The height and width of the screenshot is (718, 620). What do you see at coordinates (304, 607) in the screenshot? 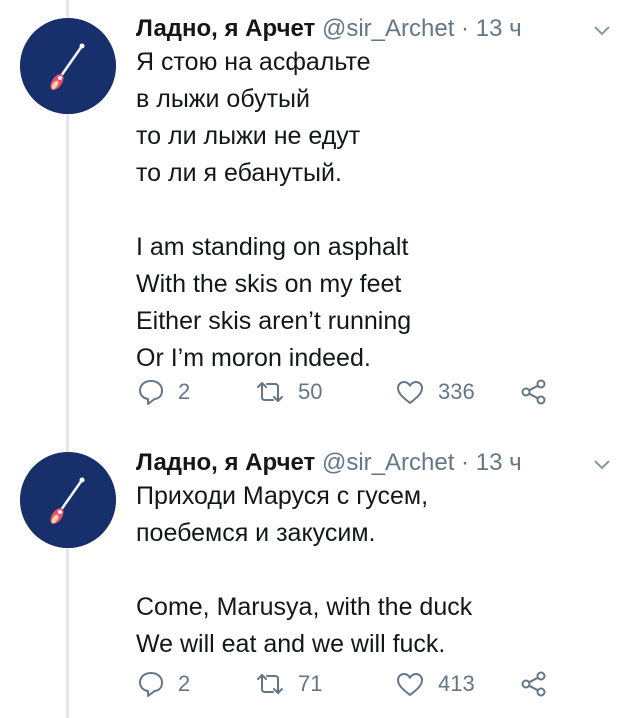
I see `text-line: Come, Marusya, with the duck` at bounding box center [304, 607].